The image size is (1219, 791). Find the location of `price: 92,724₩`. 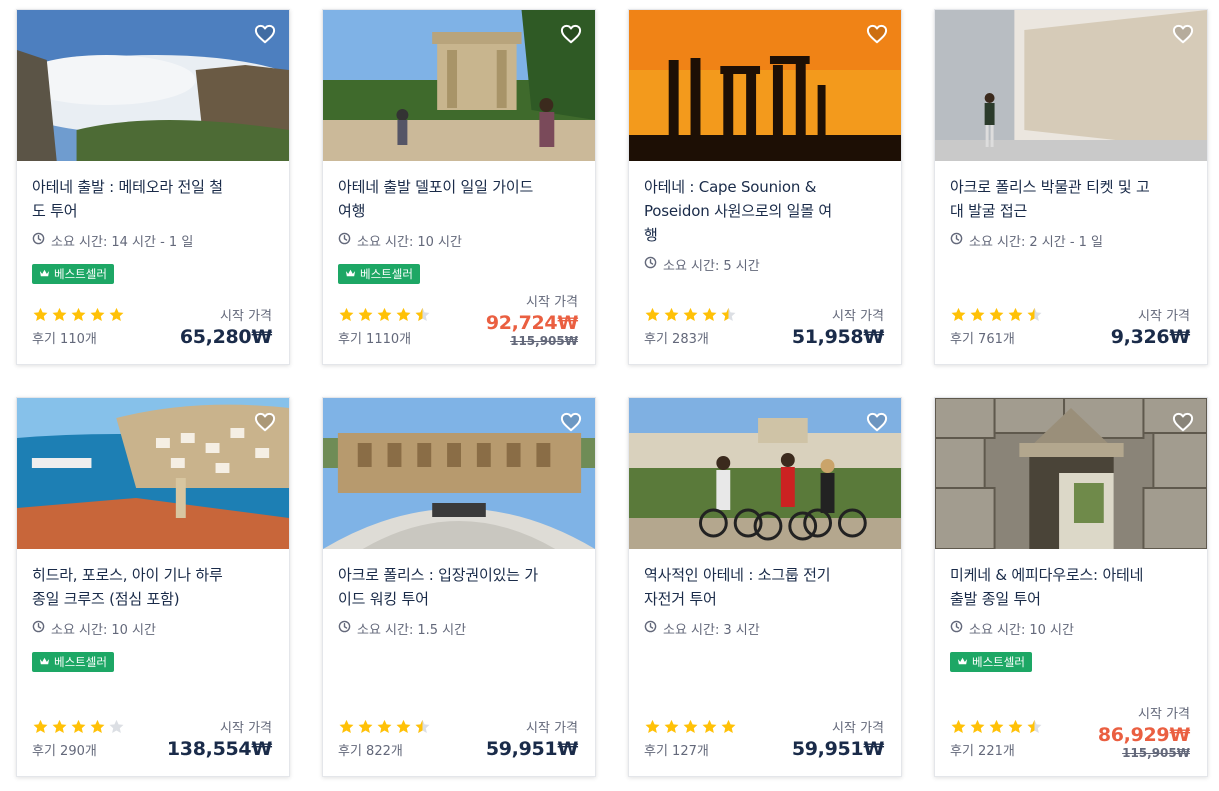

price: 92,724₩ is located at coordinates (531, 323).